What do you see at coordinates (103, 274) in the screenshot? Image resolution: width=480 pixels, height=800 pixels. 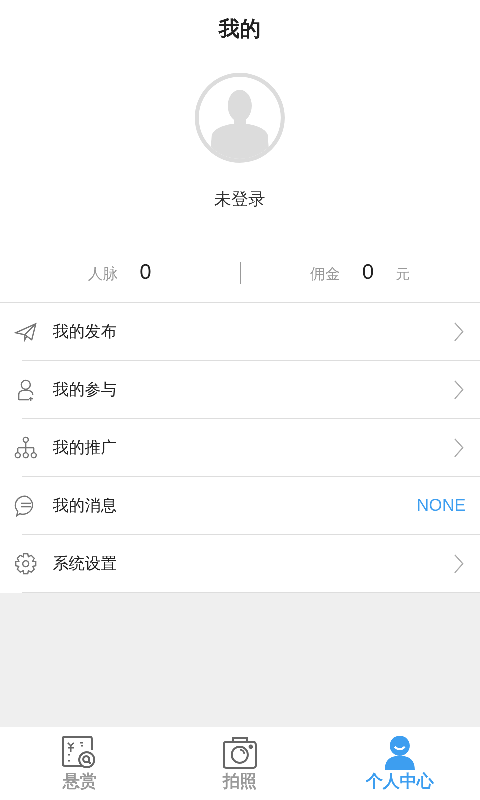 I see `stat-label: 人脉` at bounding box center [103, 274].